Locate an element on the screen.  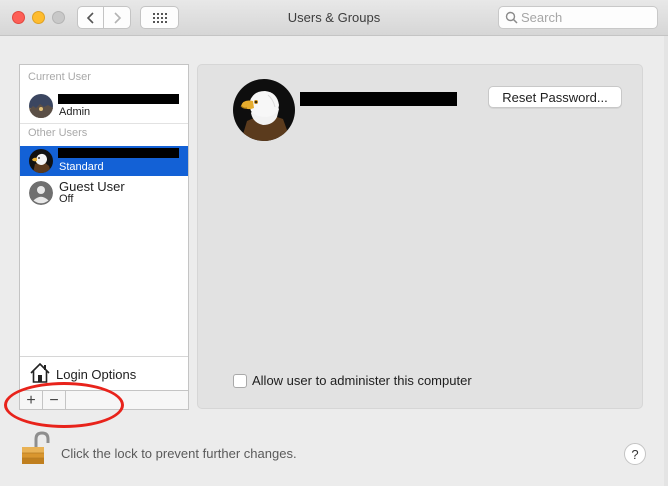
login-options-label: Login Options is located at coordinates (96, 374).